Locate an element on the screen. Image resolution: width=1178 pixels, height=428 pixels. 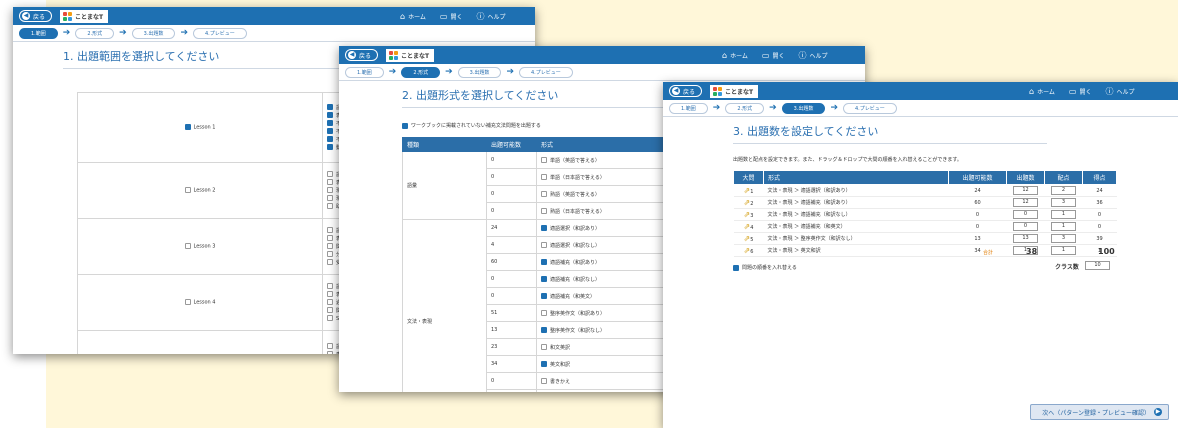
question-no-cell: ⇗5 is located at coordinates (748, 238).